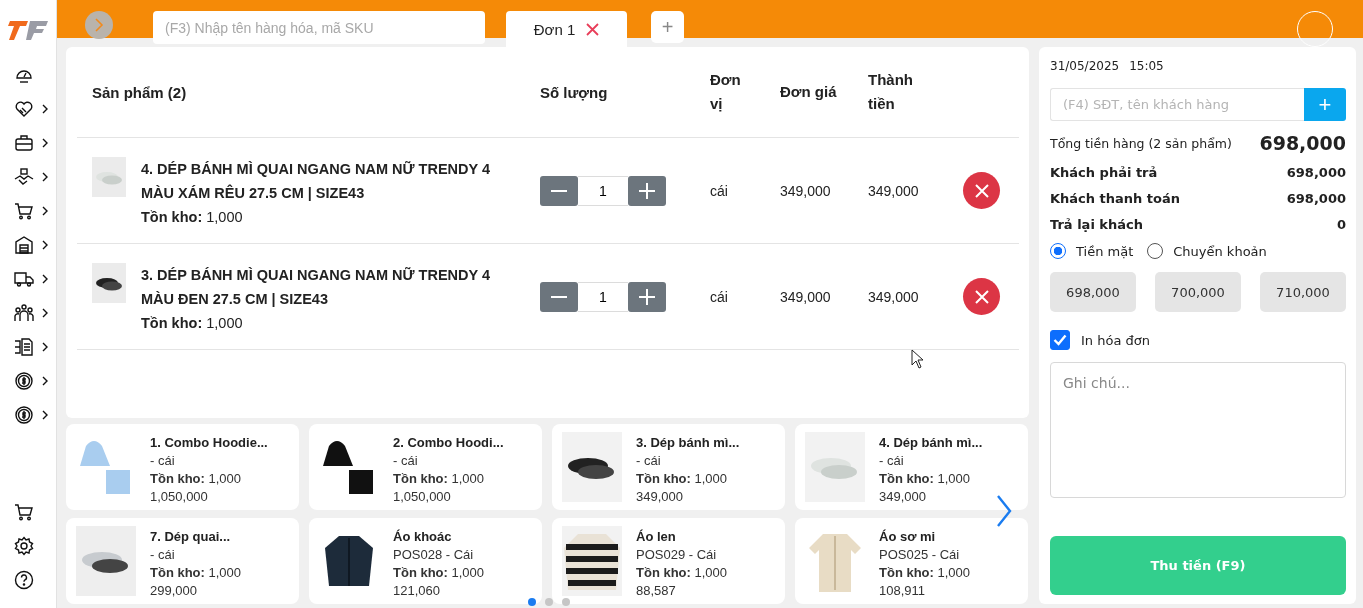 The image size is (1363, 608). I want to click on column-header: Đơn giá, so click(809, 92).